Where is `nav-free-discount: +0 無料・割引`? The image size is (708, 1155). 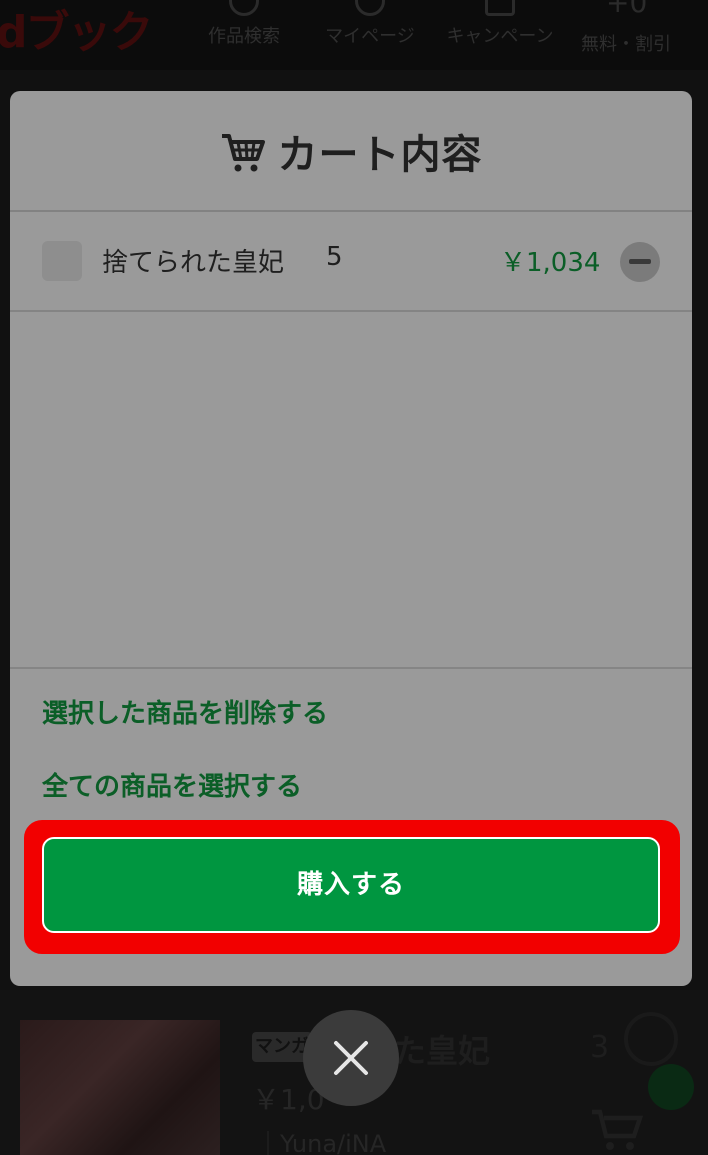
nav-free-discount: +0 無料・割引 is located at coordinates (626, 30).